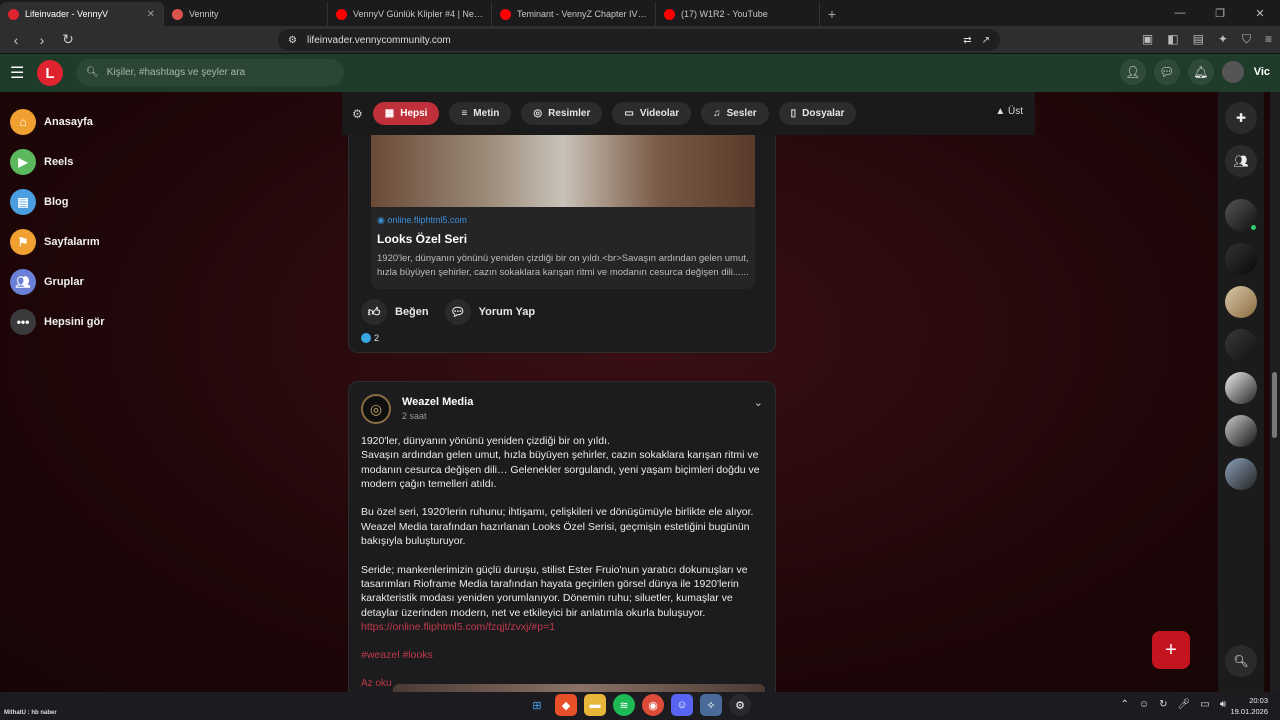  I want to click on tab-close-icon: ✕, so click(151, 14).